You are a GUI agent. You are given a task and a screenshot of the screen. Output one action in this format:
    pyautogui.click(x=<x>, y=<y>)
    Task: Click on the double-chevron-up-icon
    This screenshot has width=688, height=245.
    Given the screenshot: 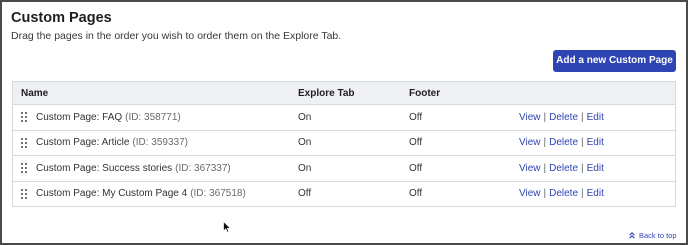 What is the action you would take?
    pyautogui.click(x=632, y=235)
    